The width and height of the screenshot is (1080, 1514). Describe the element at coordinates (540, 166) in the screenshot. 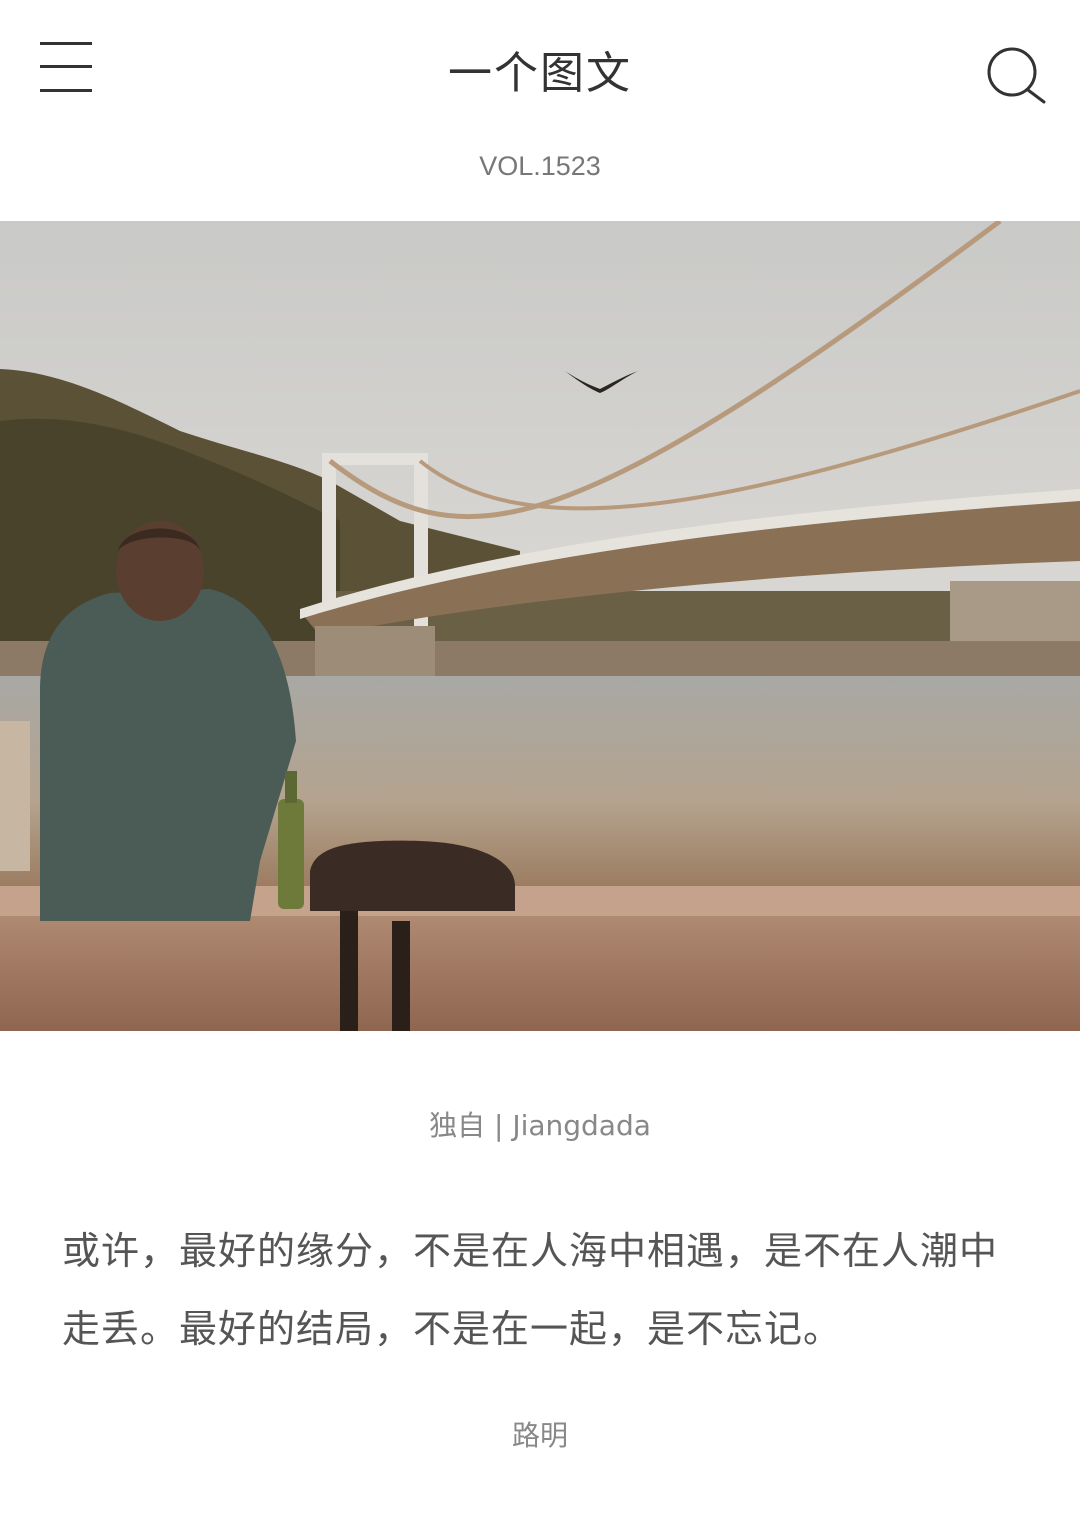

I see `volume-label: VOL.1523` at that location.